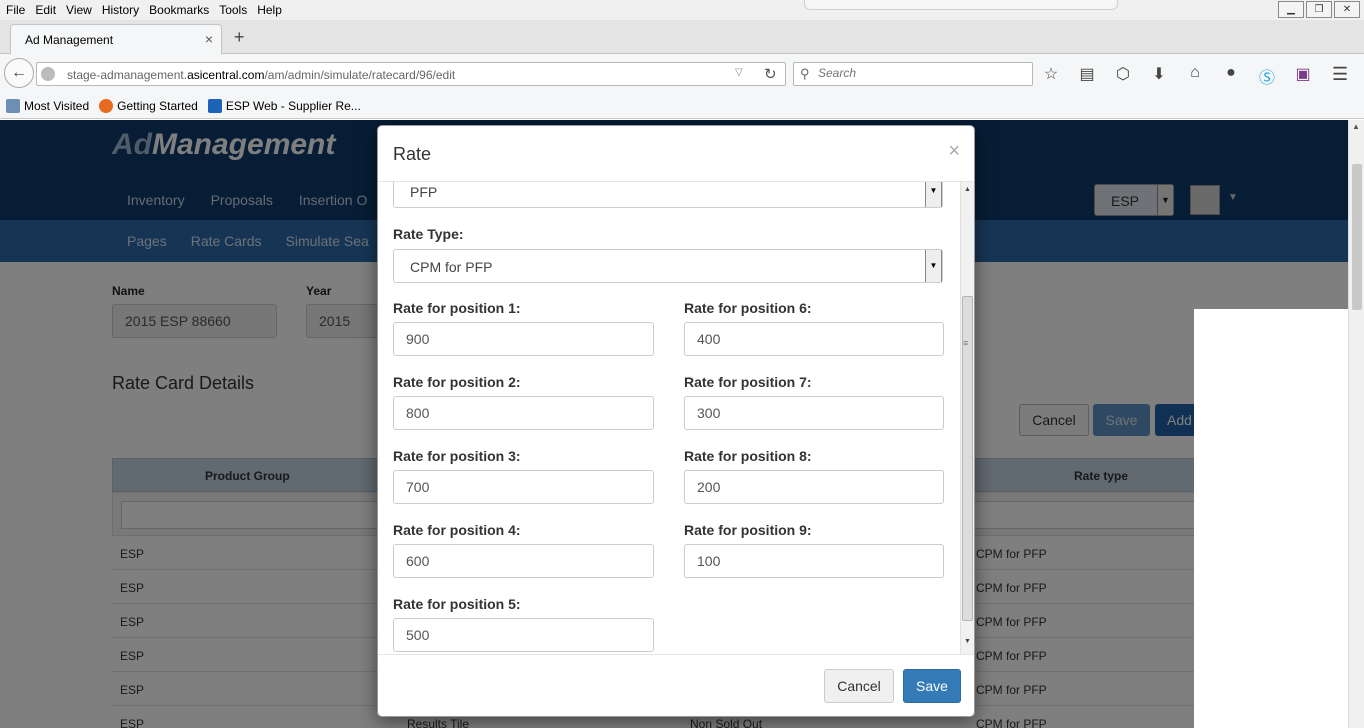  What do you see at coordinates (1291, 9) in the screenshot?
I see `minimize-button: ▁` at bounding box center [1291, 9].